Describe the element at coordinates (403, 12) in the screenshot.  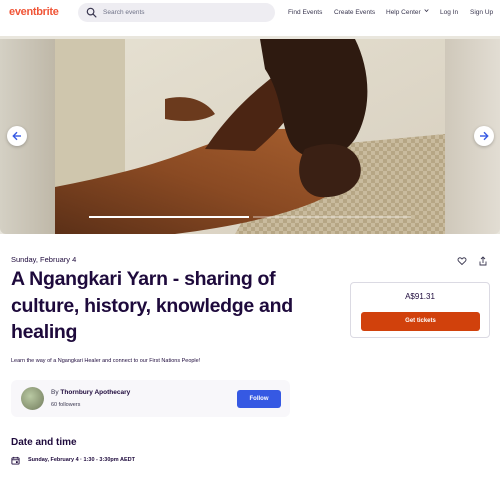
I see `nav-help-center-label: Help Center` at that location.